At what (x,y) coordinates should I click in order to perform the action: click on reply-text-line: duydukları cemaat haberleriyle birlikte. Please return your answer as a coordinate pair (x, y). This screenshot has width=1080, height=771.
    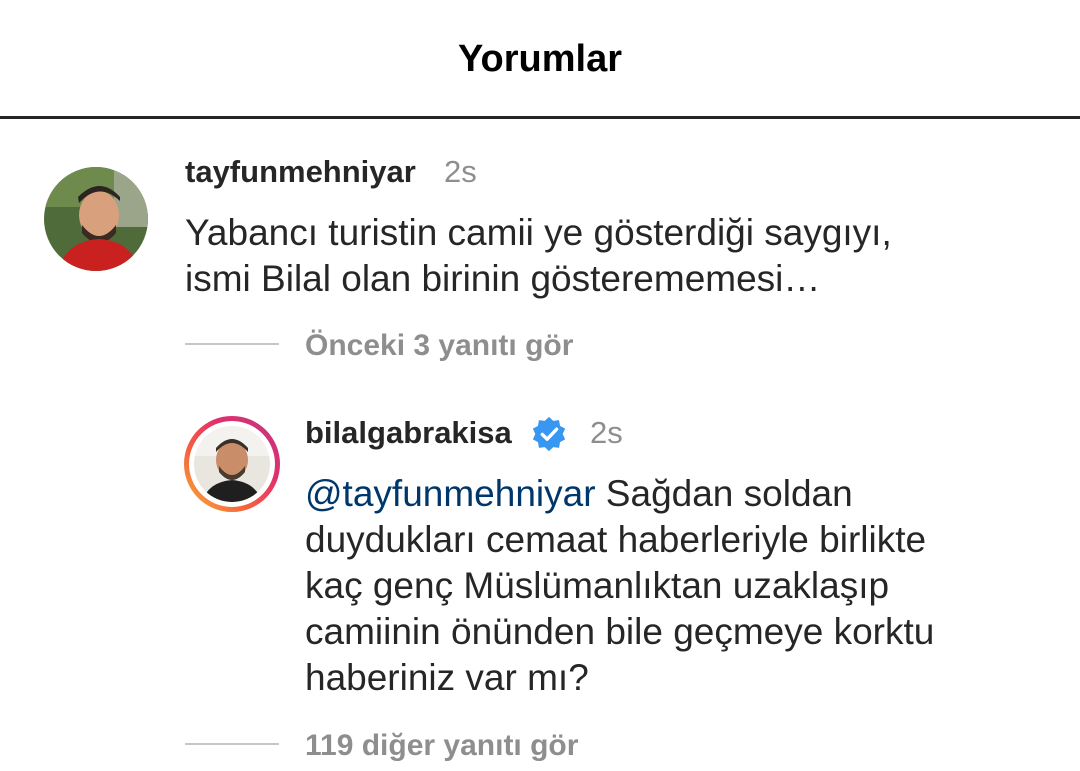
    Looking at the image, I should click on (616, 539).